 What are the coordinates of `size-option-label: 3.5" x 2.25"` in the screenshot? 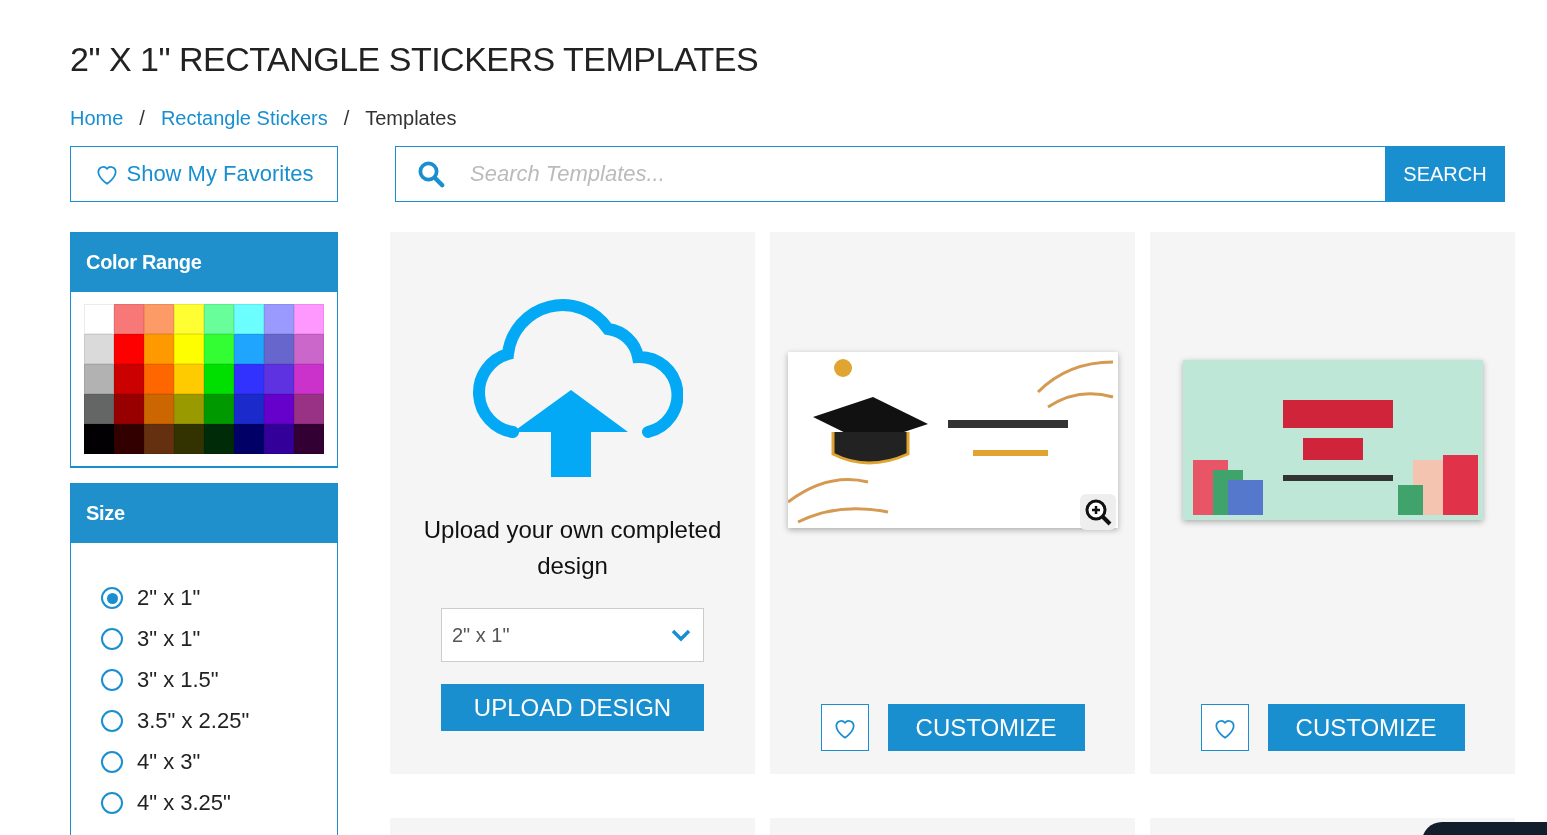 It's located at (193, 721).